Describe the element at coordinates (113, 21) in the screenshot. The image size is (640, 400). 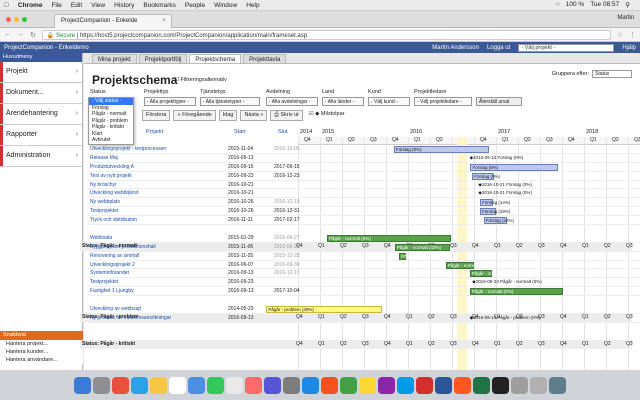
I see `browser-tab: ProjectCompanion - Enkelde ×` at that location.